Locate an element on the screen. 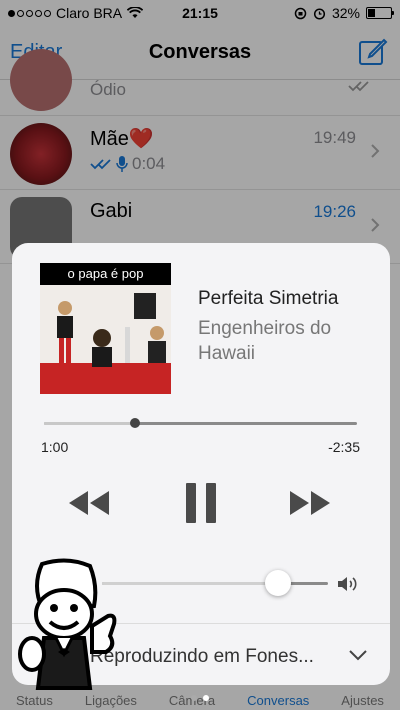  thumbs-up-mascot-icon is located at coordinates (67, 624).